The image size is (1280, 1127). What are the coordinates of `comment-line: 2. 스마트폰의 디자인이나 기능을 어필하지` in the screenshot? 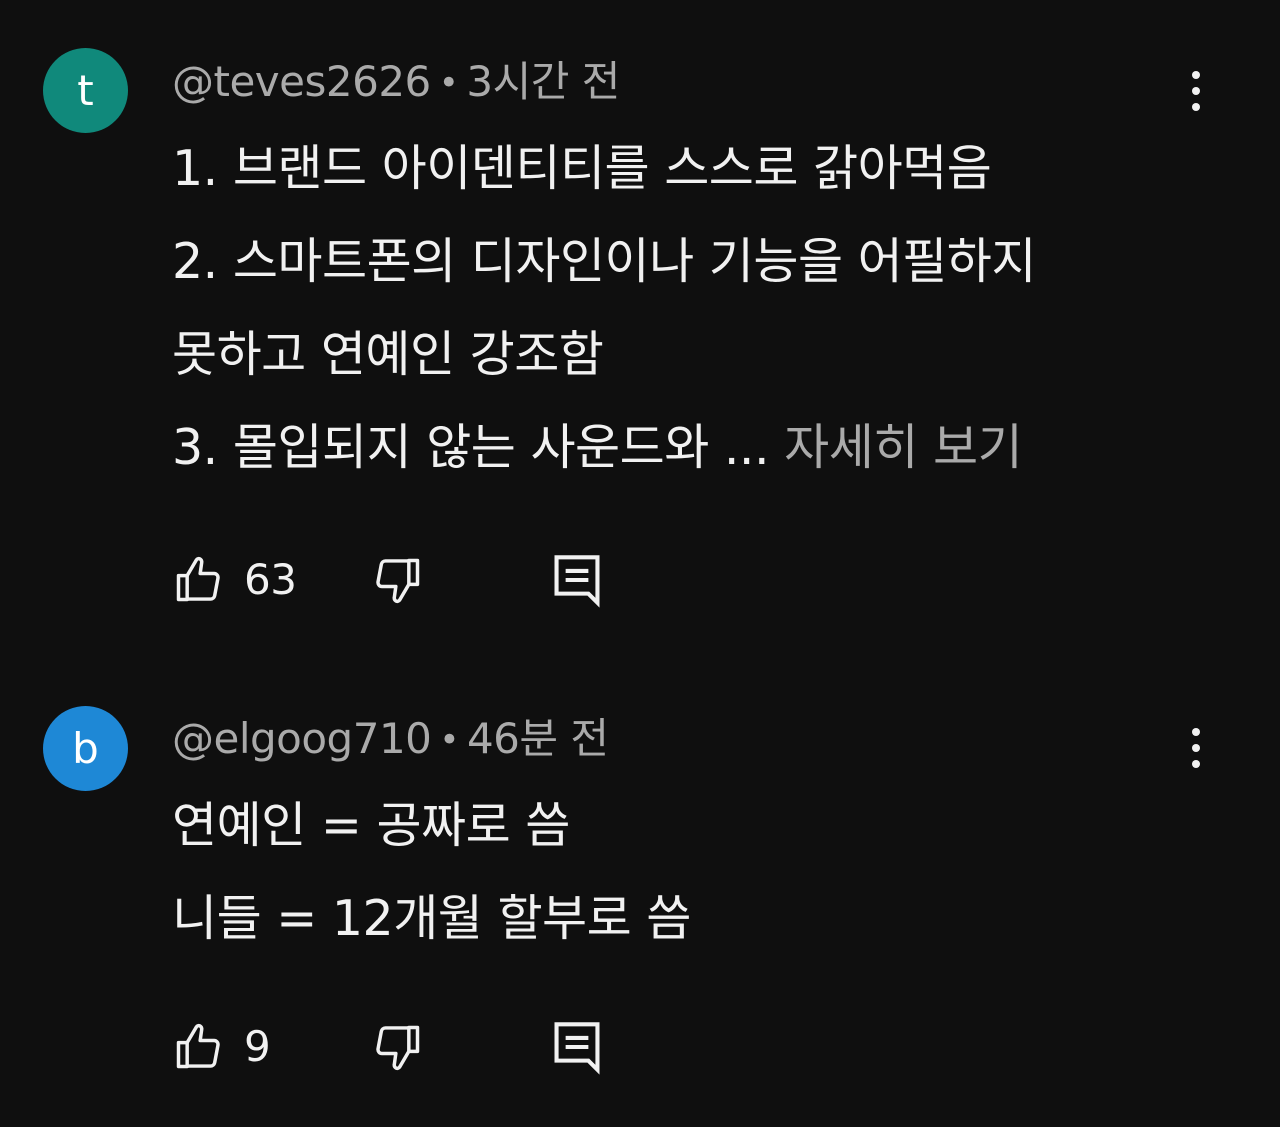 It's located at (604, 261).